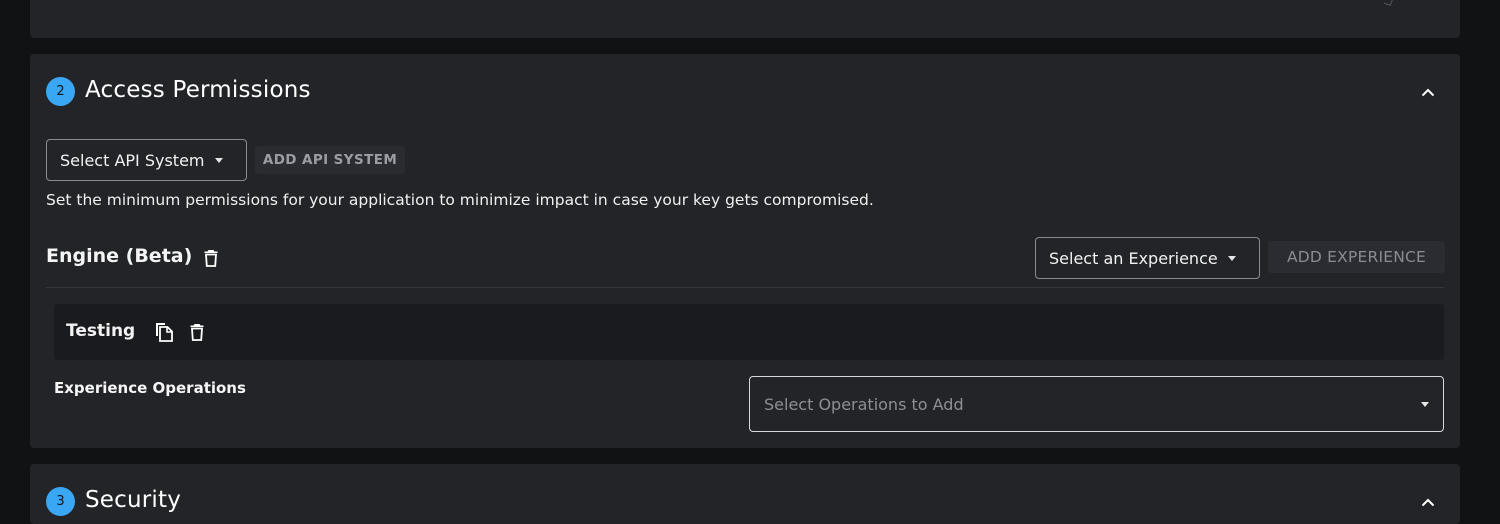 The height and width of the screenshot is (524, 1500). What do you see at coordinates (330, 160) in the screenshot?
I see `add-api-system-button: ADD API SYSTEM` at bounding box center [330, 160].